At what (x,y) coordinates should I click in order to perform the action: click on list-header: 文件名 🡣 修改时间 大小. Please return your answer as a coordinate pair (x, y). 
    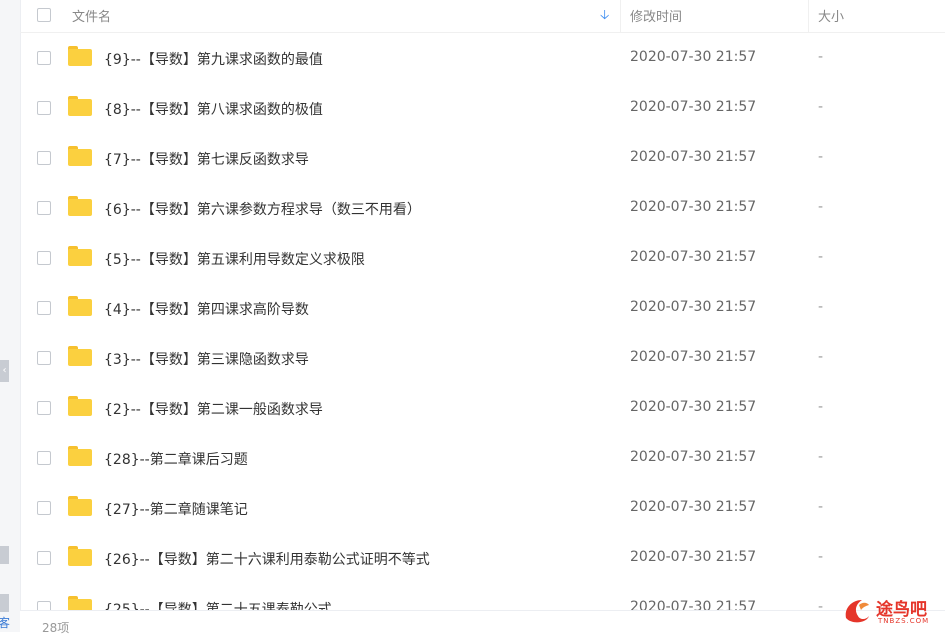
    Looking at the image, I should click on (482, 16).